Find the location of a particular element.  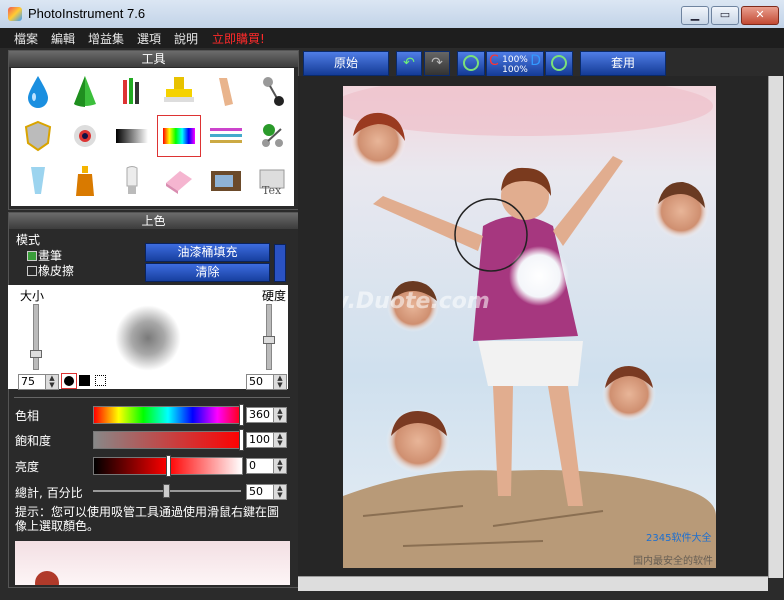

hue-slider is located at coordinates (168, 415).